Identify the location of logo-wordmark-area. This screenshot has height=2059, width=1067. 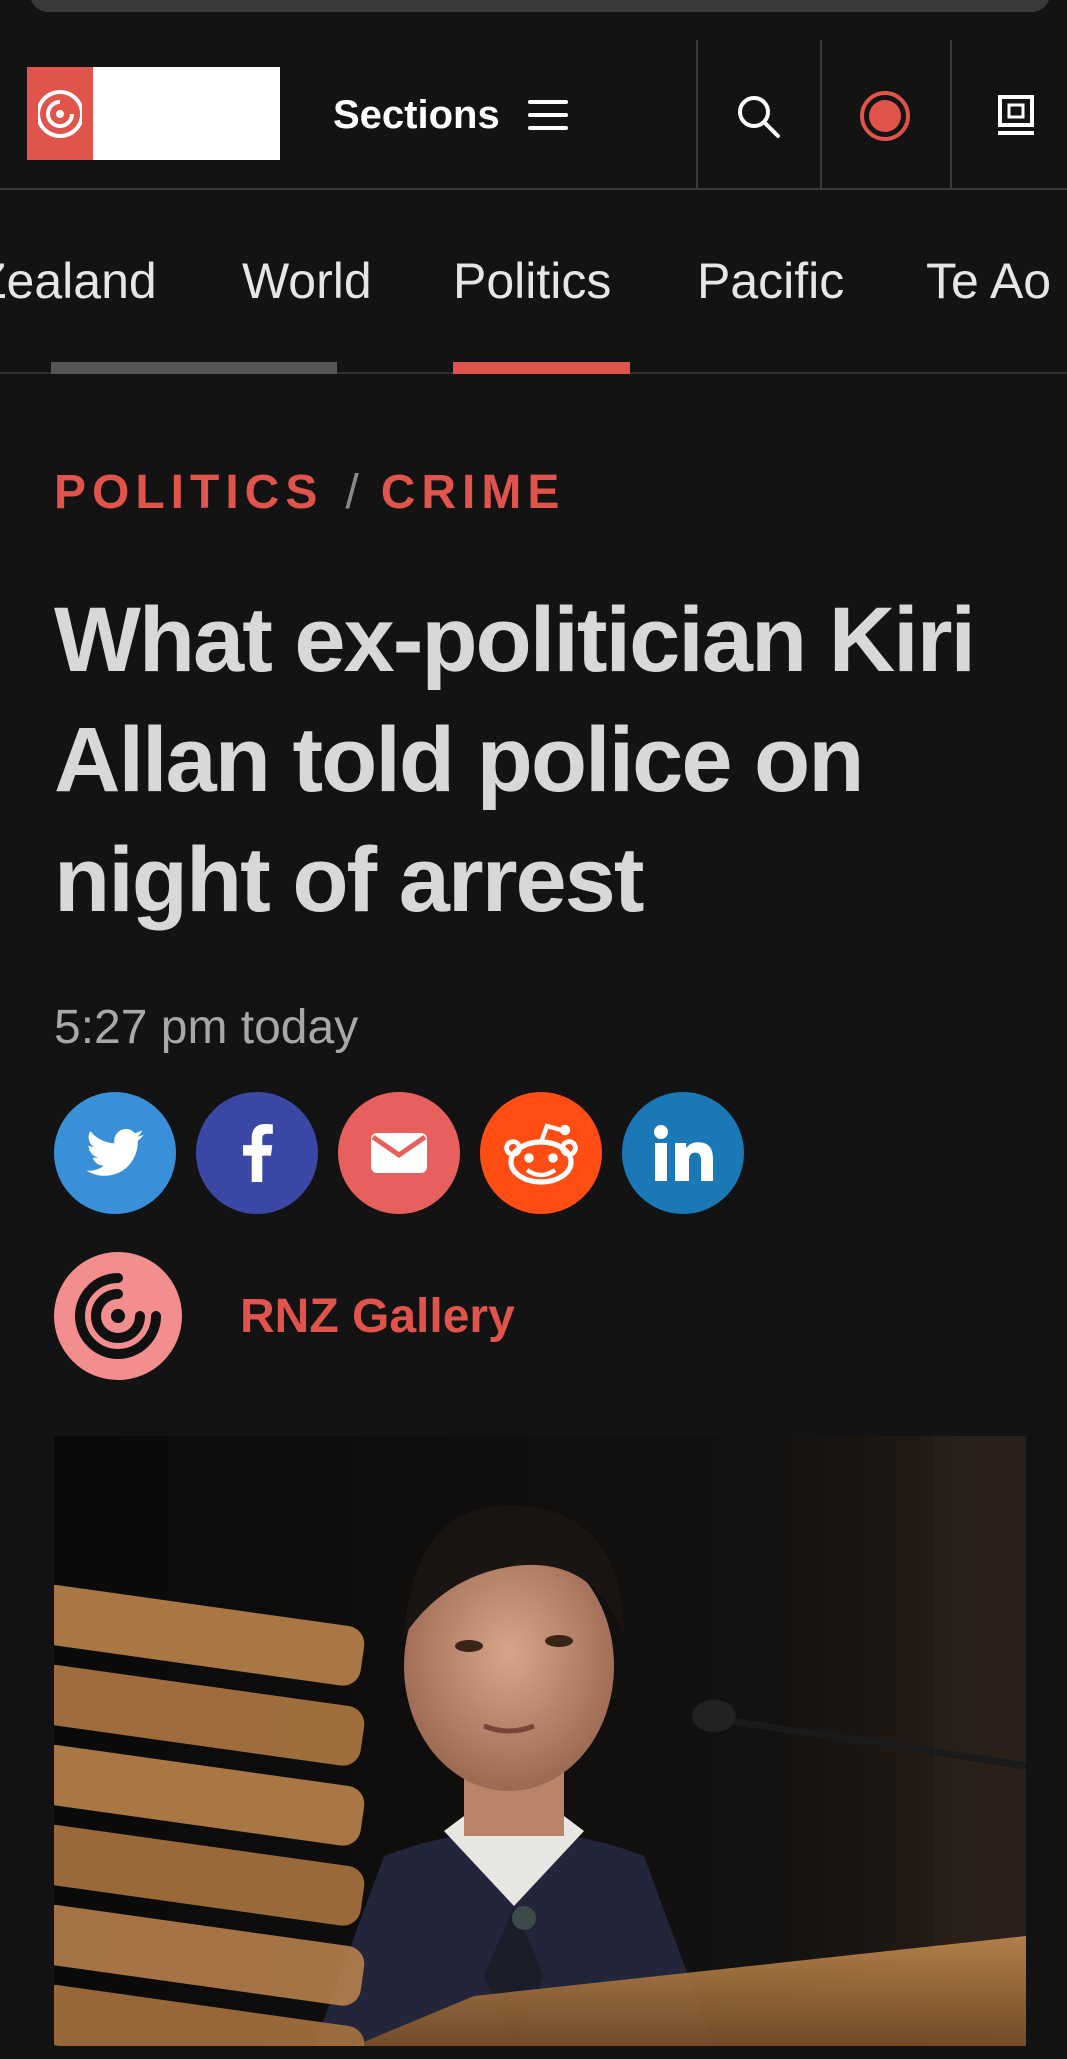
(186, 113).